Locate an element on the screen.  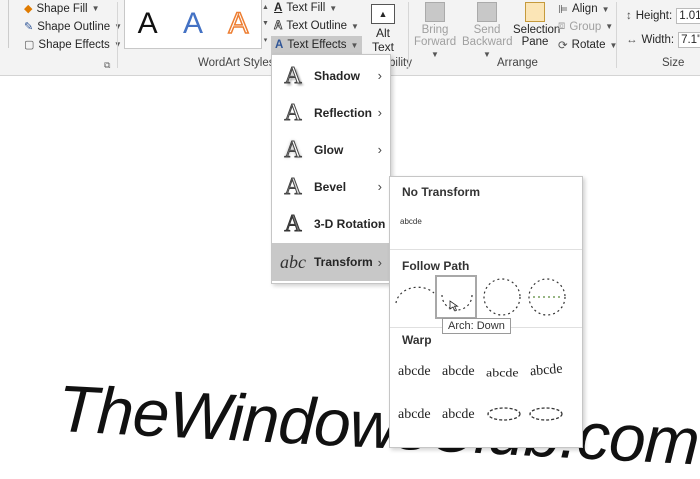
menu-item-transform: abc Transform › is located at coordinates (331, 262).